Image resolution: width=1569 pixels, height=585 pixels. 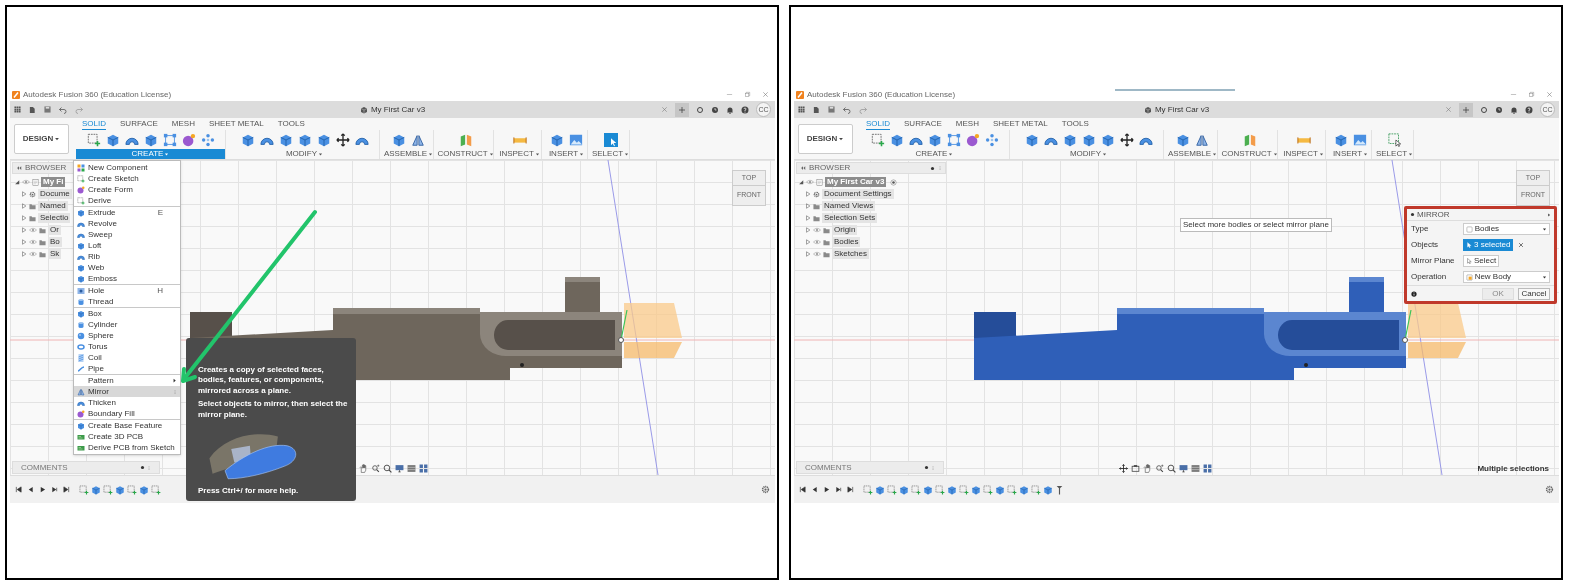 I want to click on field-label: Operation, so click(x=1429, y=277).